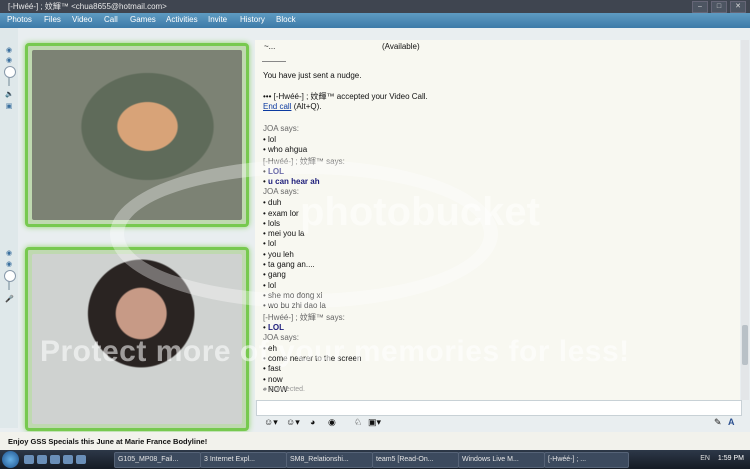 Image resolution: width=750 pixels, height=469 pixels. What do you see at coordinates (700, 7) in the screenshot?
I see `minimize-button: –` at bounding box center [700, 7].